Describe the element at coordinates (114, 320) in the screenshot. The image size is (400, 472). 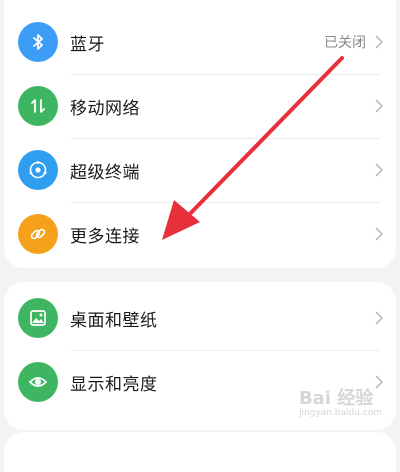
I see `home-wallpaper-label: 桌面和壁纸` at that location.